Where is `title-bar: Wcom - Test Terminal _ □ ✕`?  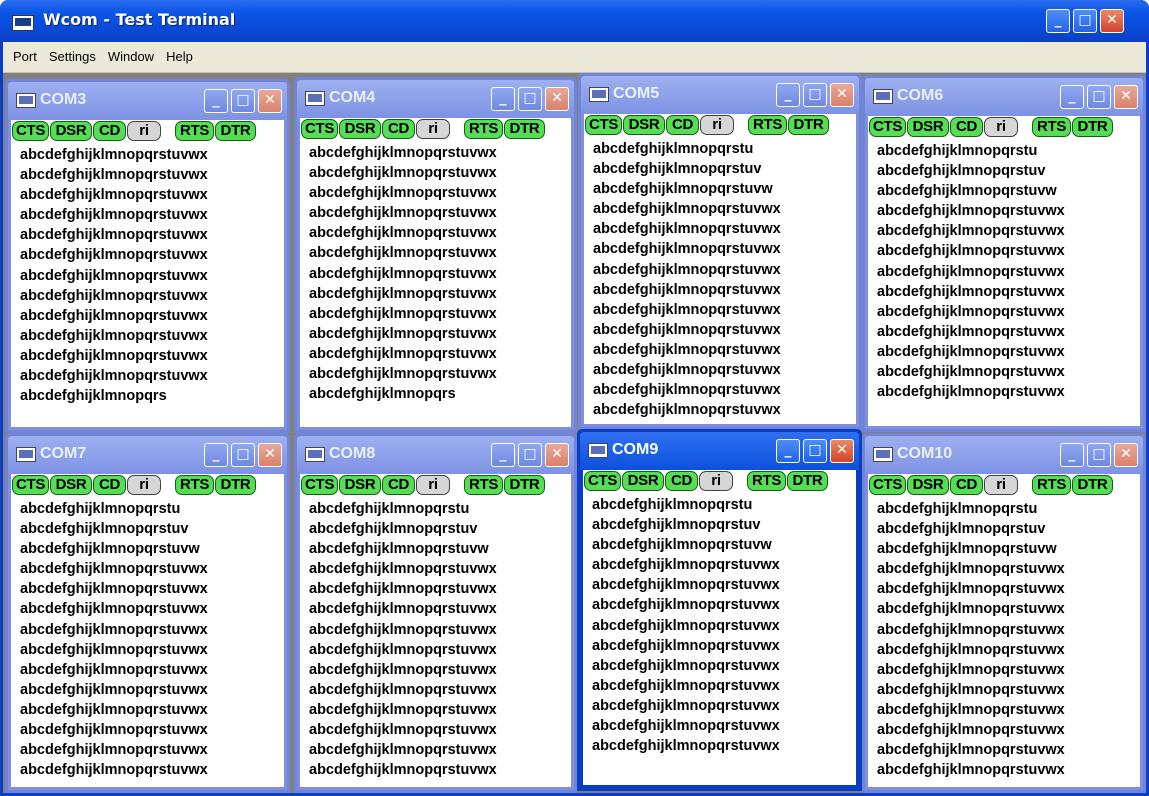 title-bar: Wcom - Test Terminal _ □ ✕ is located at coordinates (574, 21).